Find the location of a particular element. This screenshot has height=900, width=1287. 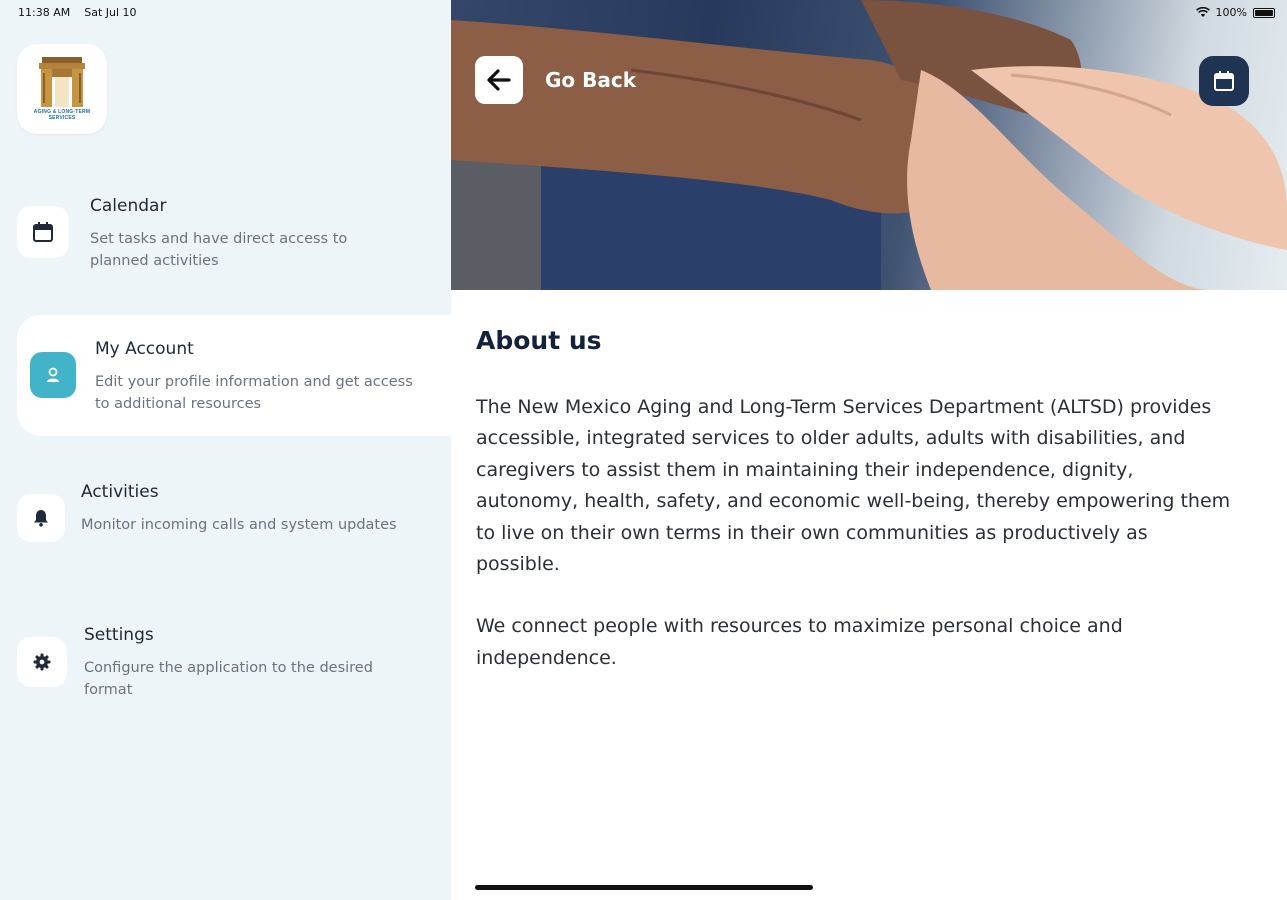

sidebar-item-label: Calendar is located at coordinates (128, 206).